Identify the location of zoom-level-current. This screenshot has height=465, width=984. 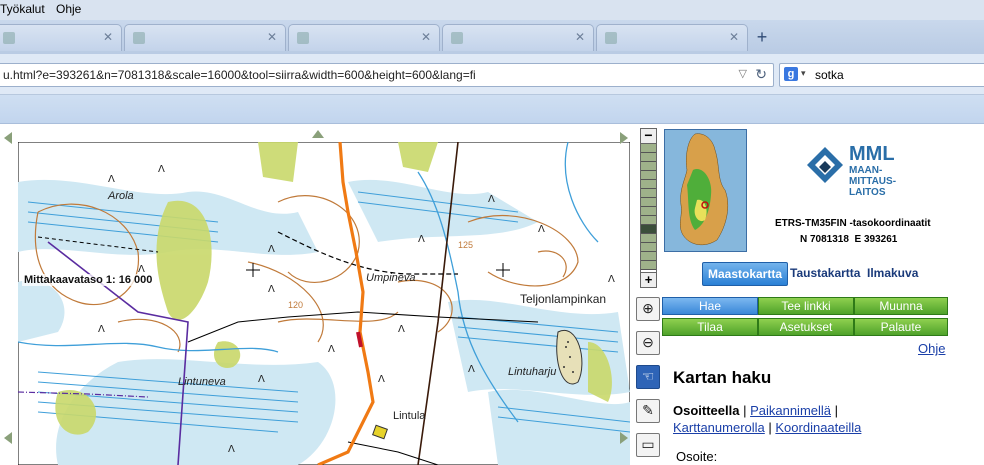
(648, 229).